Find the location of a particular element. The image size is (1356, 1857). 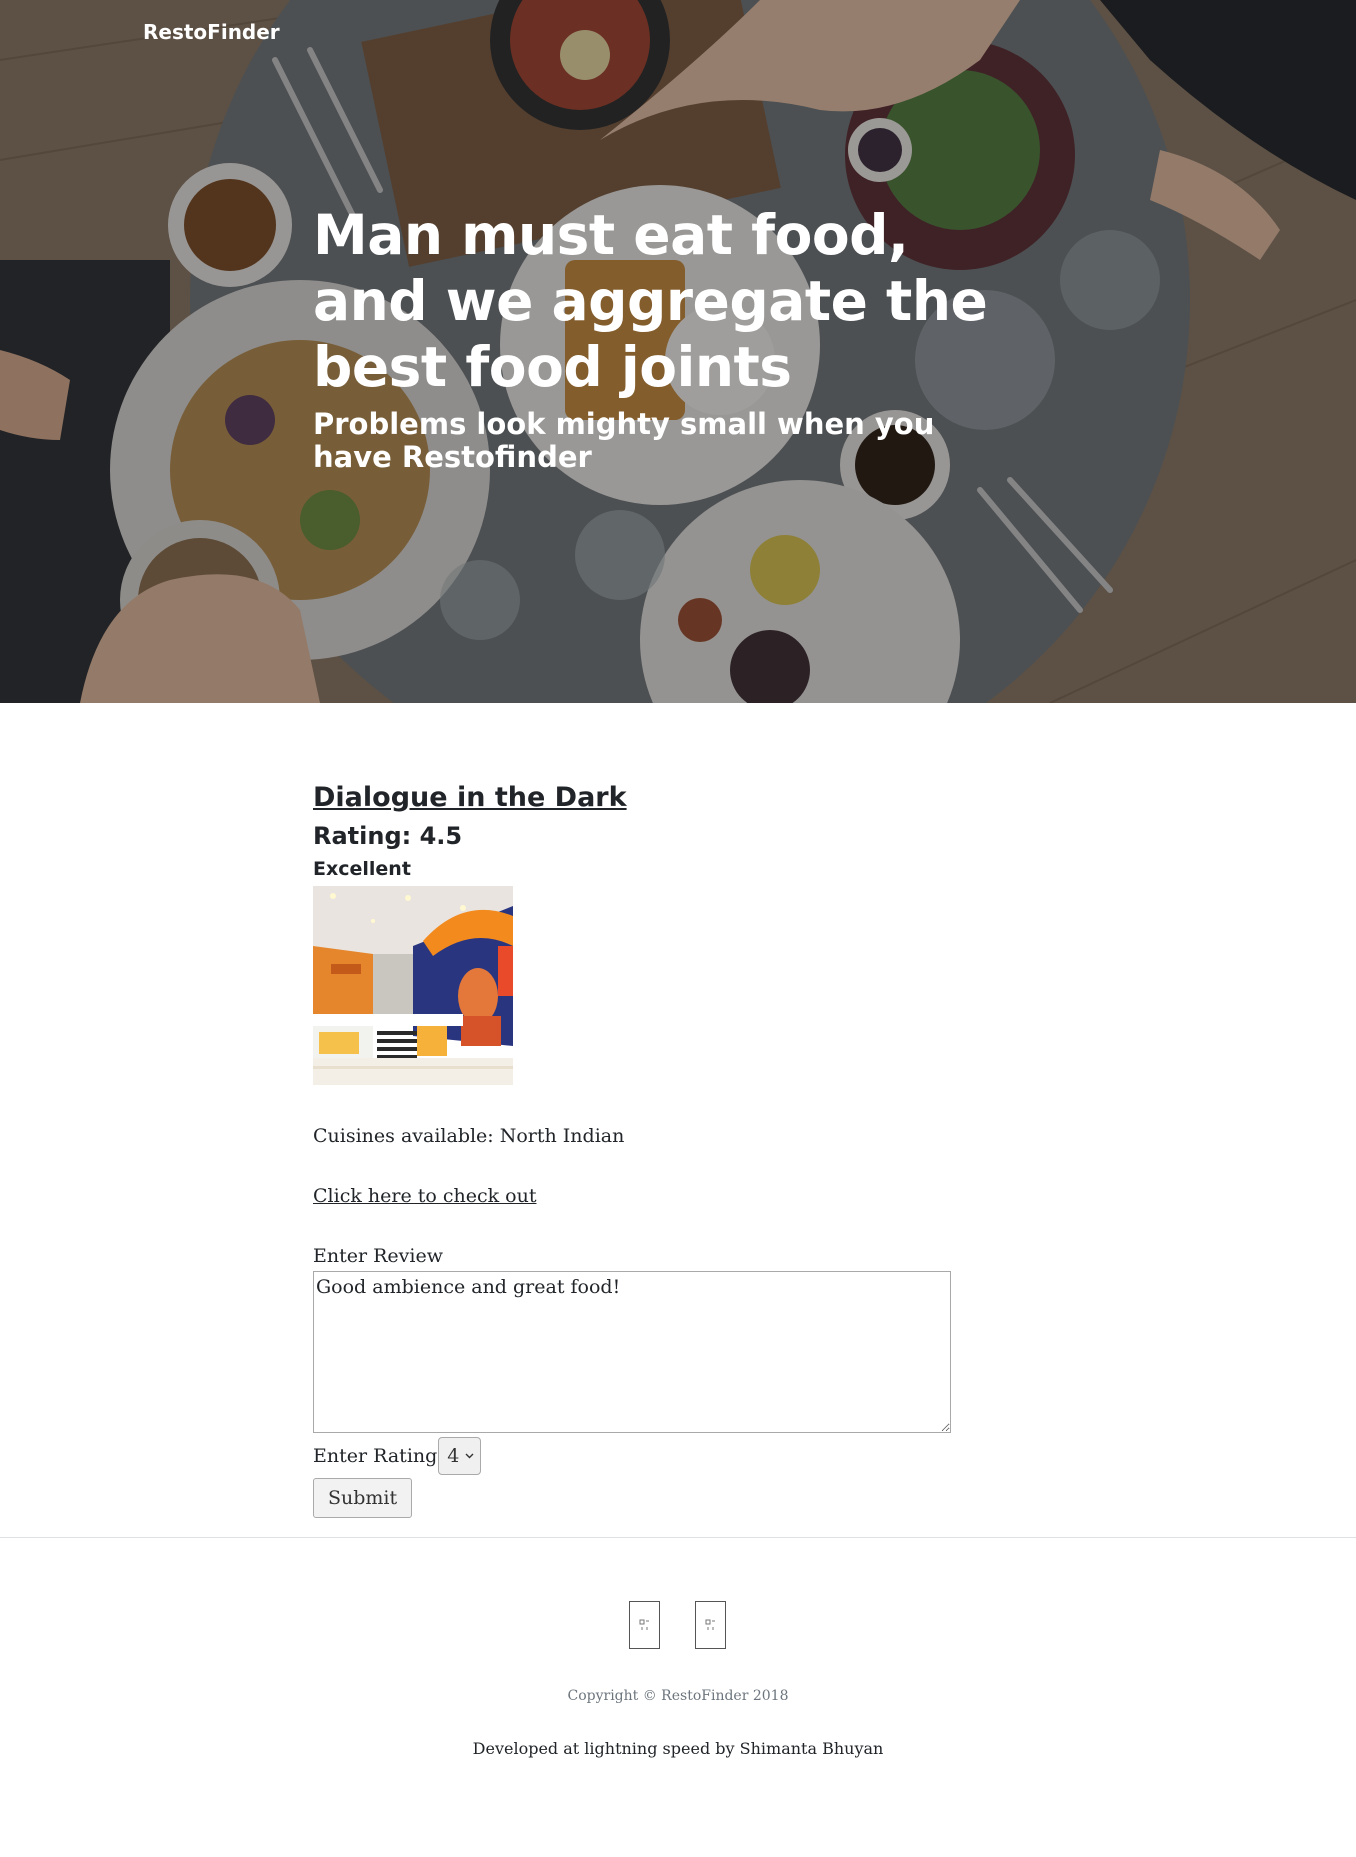

restaurant-name-link: Dialogue in the Dark is located at coordinates (470, 798).